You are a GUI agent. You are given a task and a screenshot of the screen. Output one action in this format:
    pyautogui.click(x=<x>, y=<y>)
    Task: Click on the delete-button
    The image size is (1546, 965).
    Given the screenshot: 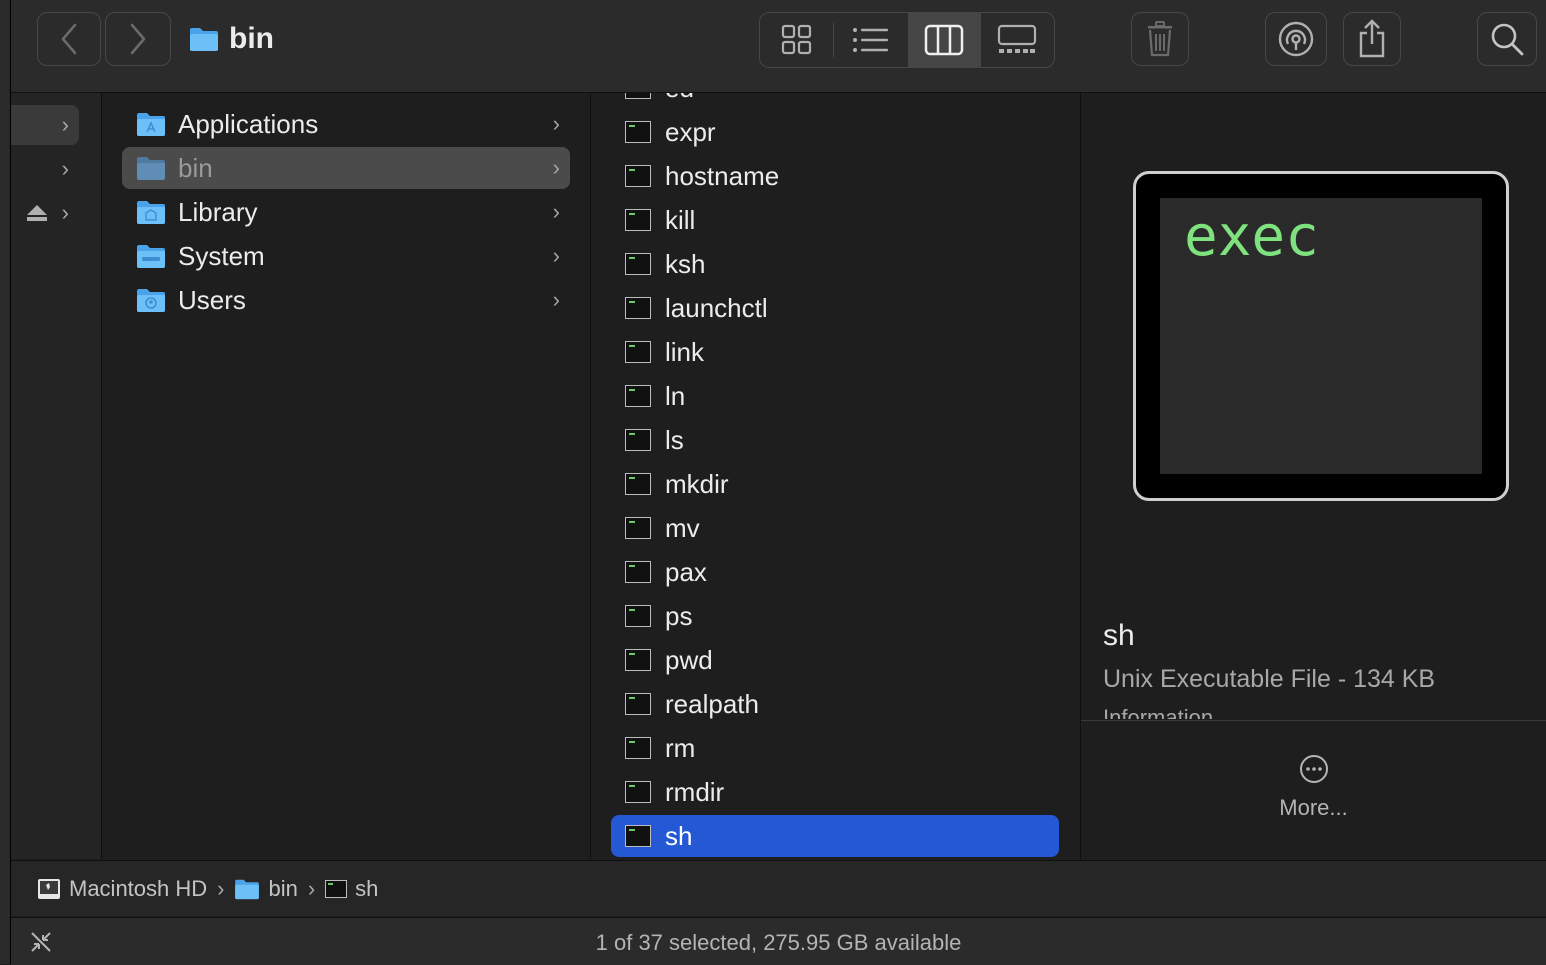 What is the action you would take?
    pyautogui.click(x=1160, y=39)
    